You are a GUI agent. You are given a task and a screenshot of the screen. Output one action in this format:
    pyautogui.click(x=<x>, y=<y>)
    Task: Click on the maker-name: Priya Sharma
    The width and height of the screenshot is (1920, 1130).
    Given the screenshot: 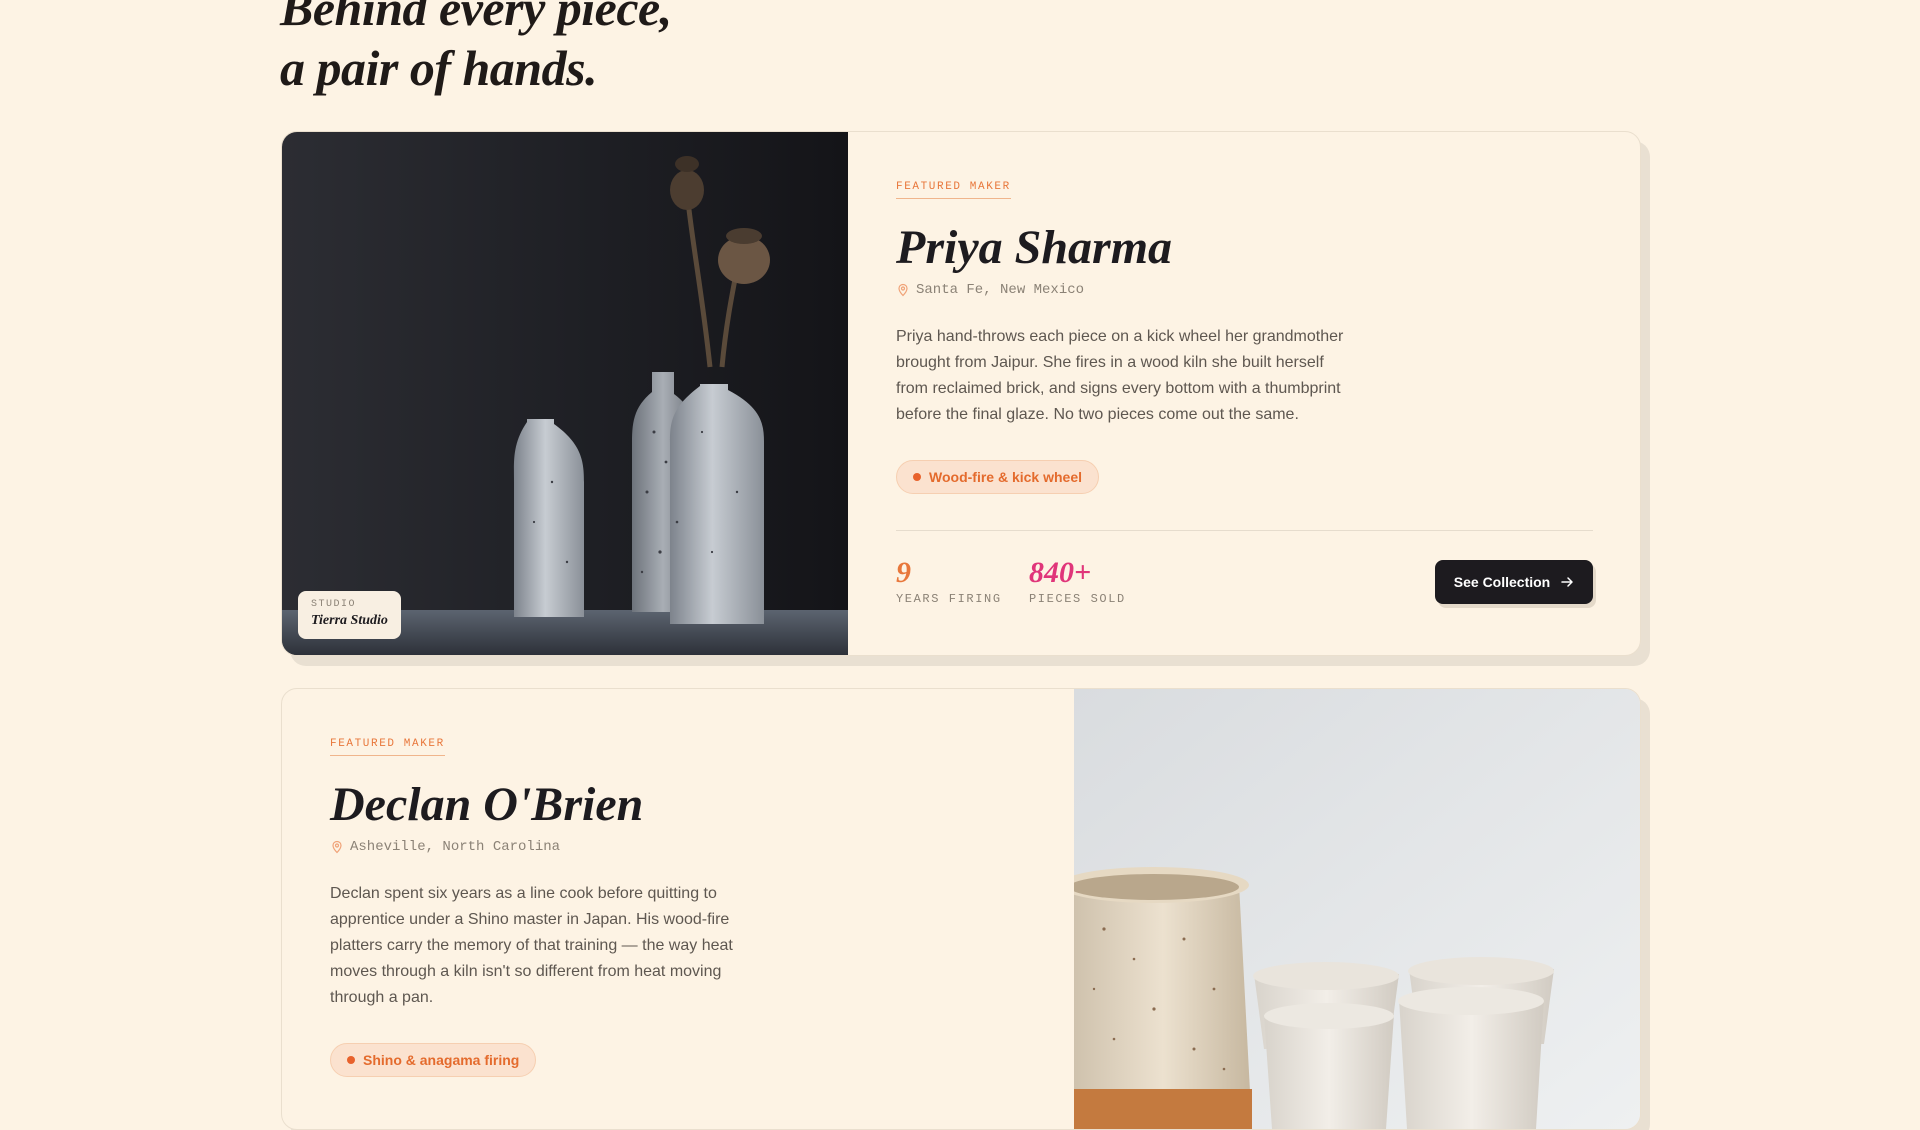 What is the action you would take?
    pyautogui.click(x=1034, y=247)
    